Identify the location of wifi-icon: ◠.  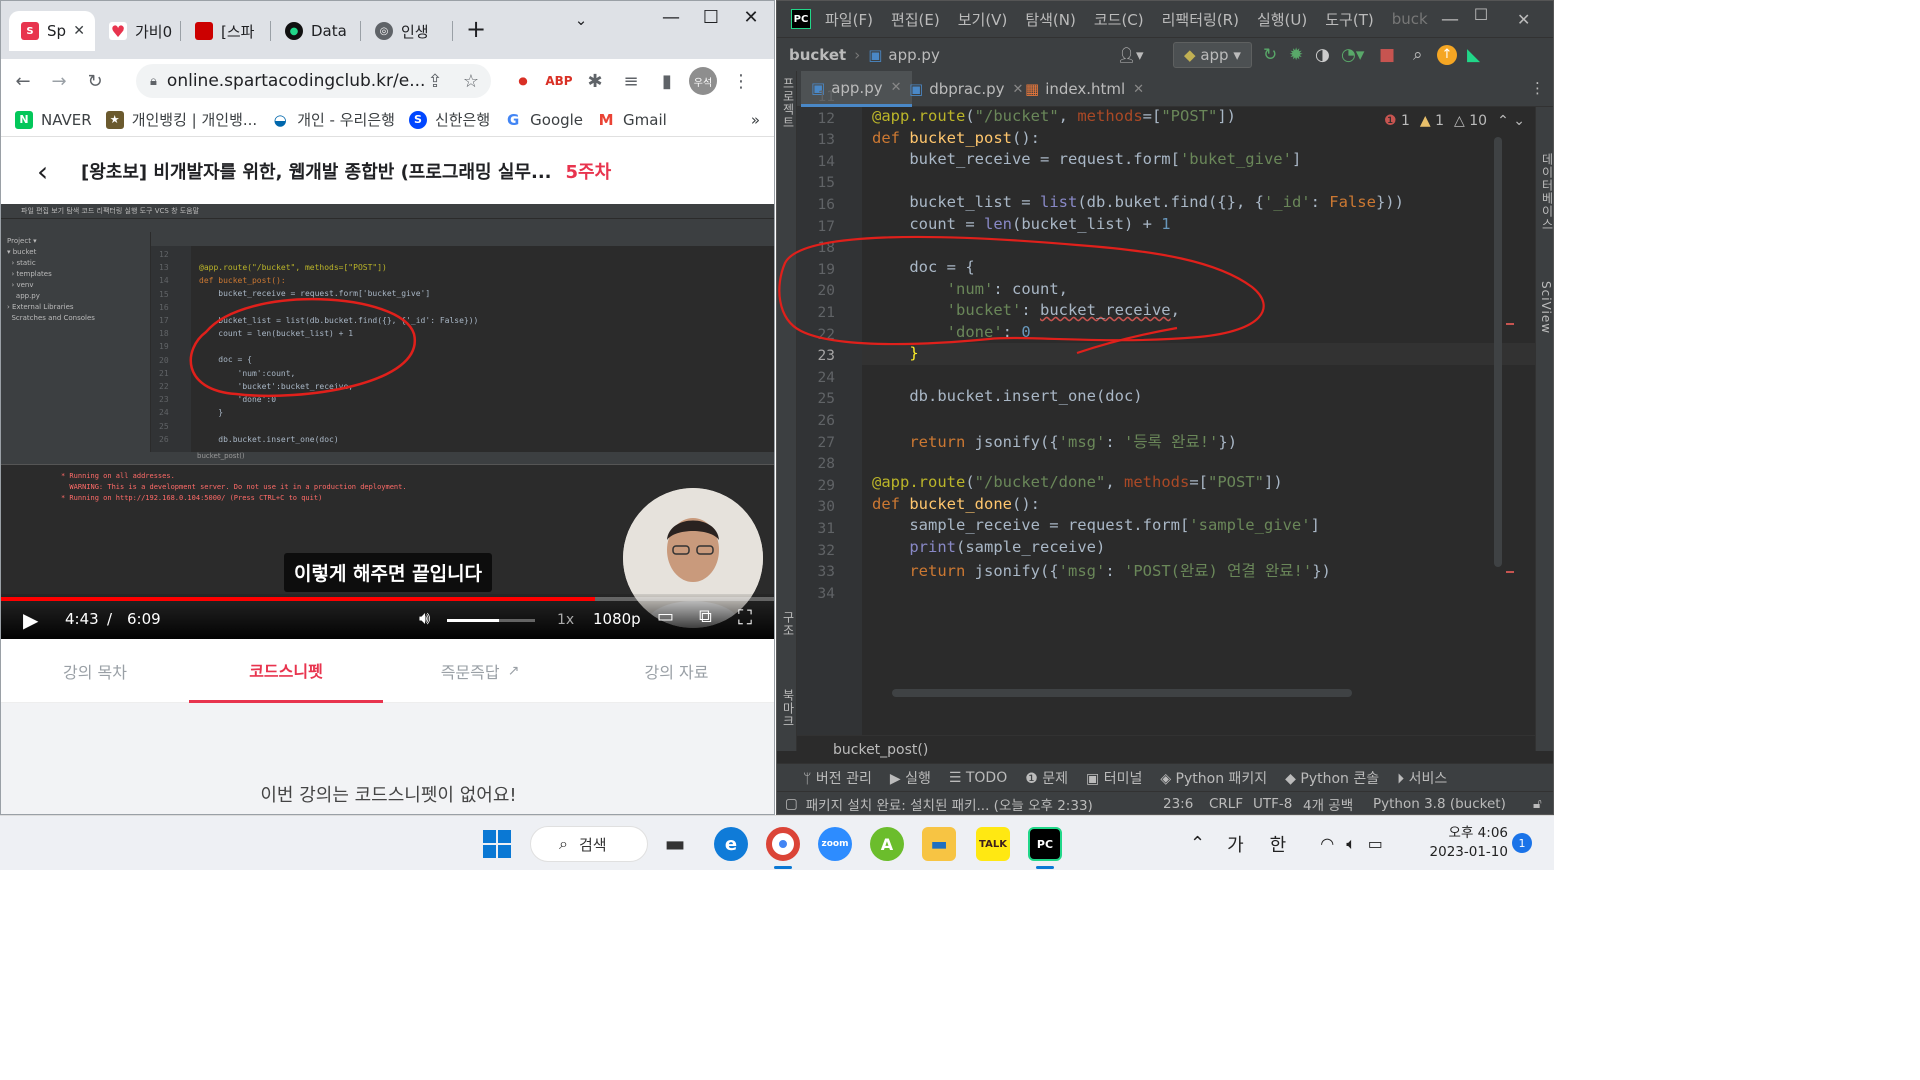
(1327, 843).